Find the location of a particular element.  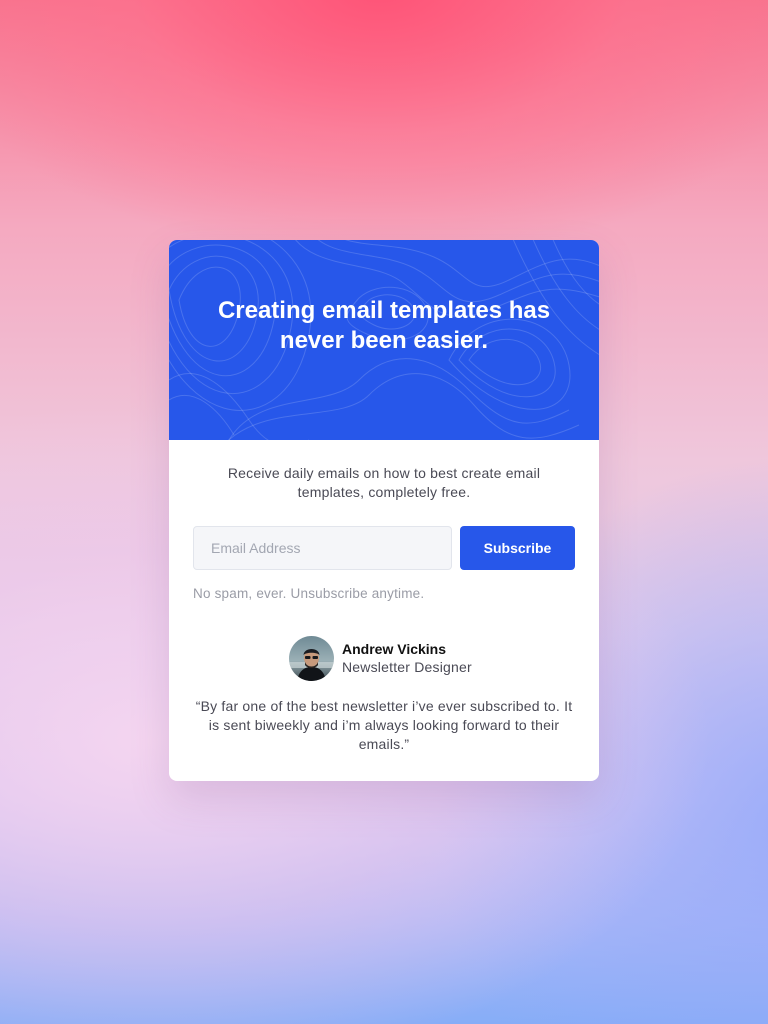

subscribe-button: Subscribe is located at coordinates (517, 548).